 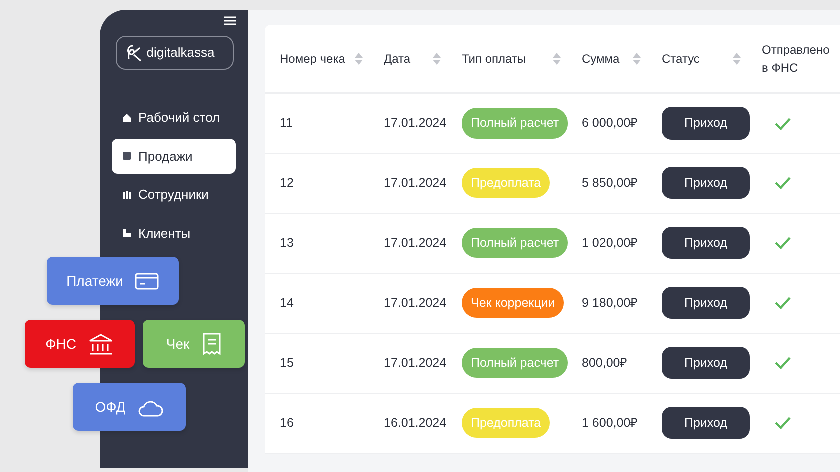 What do you see at coordinates (174, 156) in the screenshot?
I see `sidebar-item: Продажи` at bounding box center [174, 156].